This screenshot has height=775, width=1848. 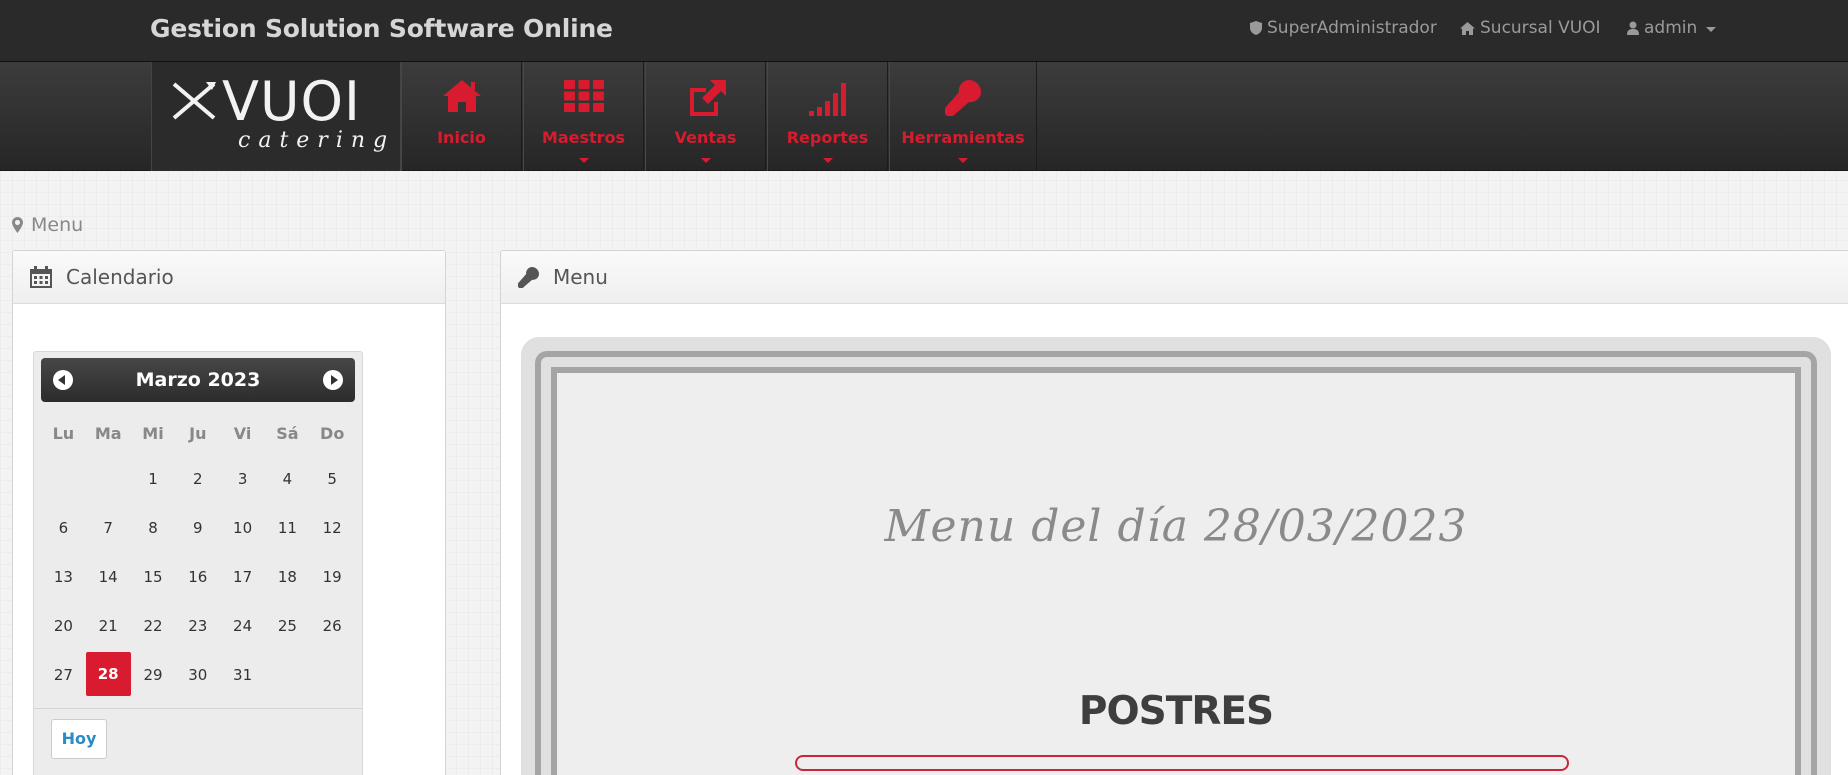 I want to click on nav-ventas: Ventas, so click(x=705, y=116).